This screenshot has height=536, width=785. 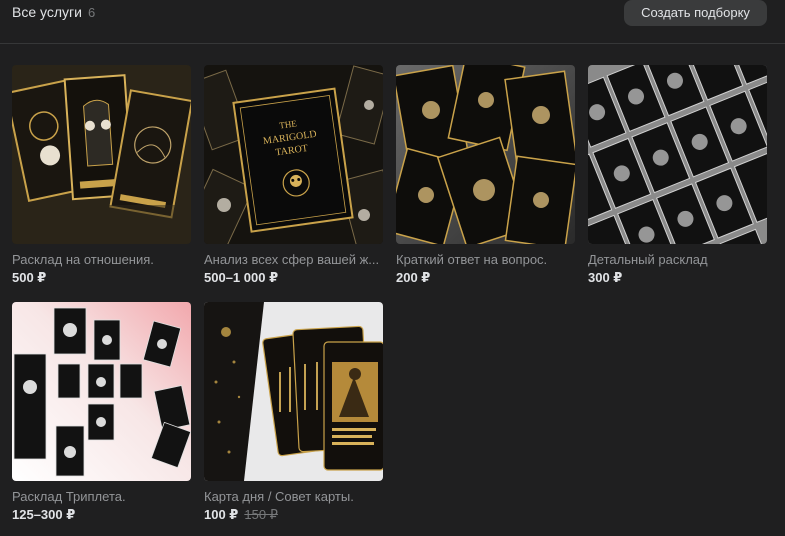 I want to click on service-card: Детальный расклад 300 ₽, so click(x=677, y=175).